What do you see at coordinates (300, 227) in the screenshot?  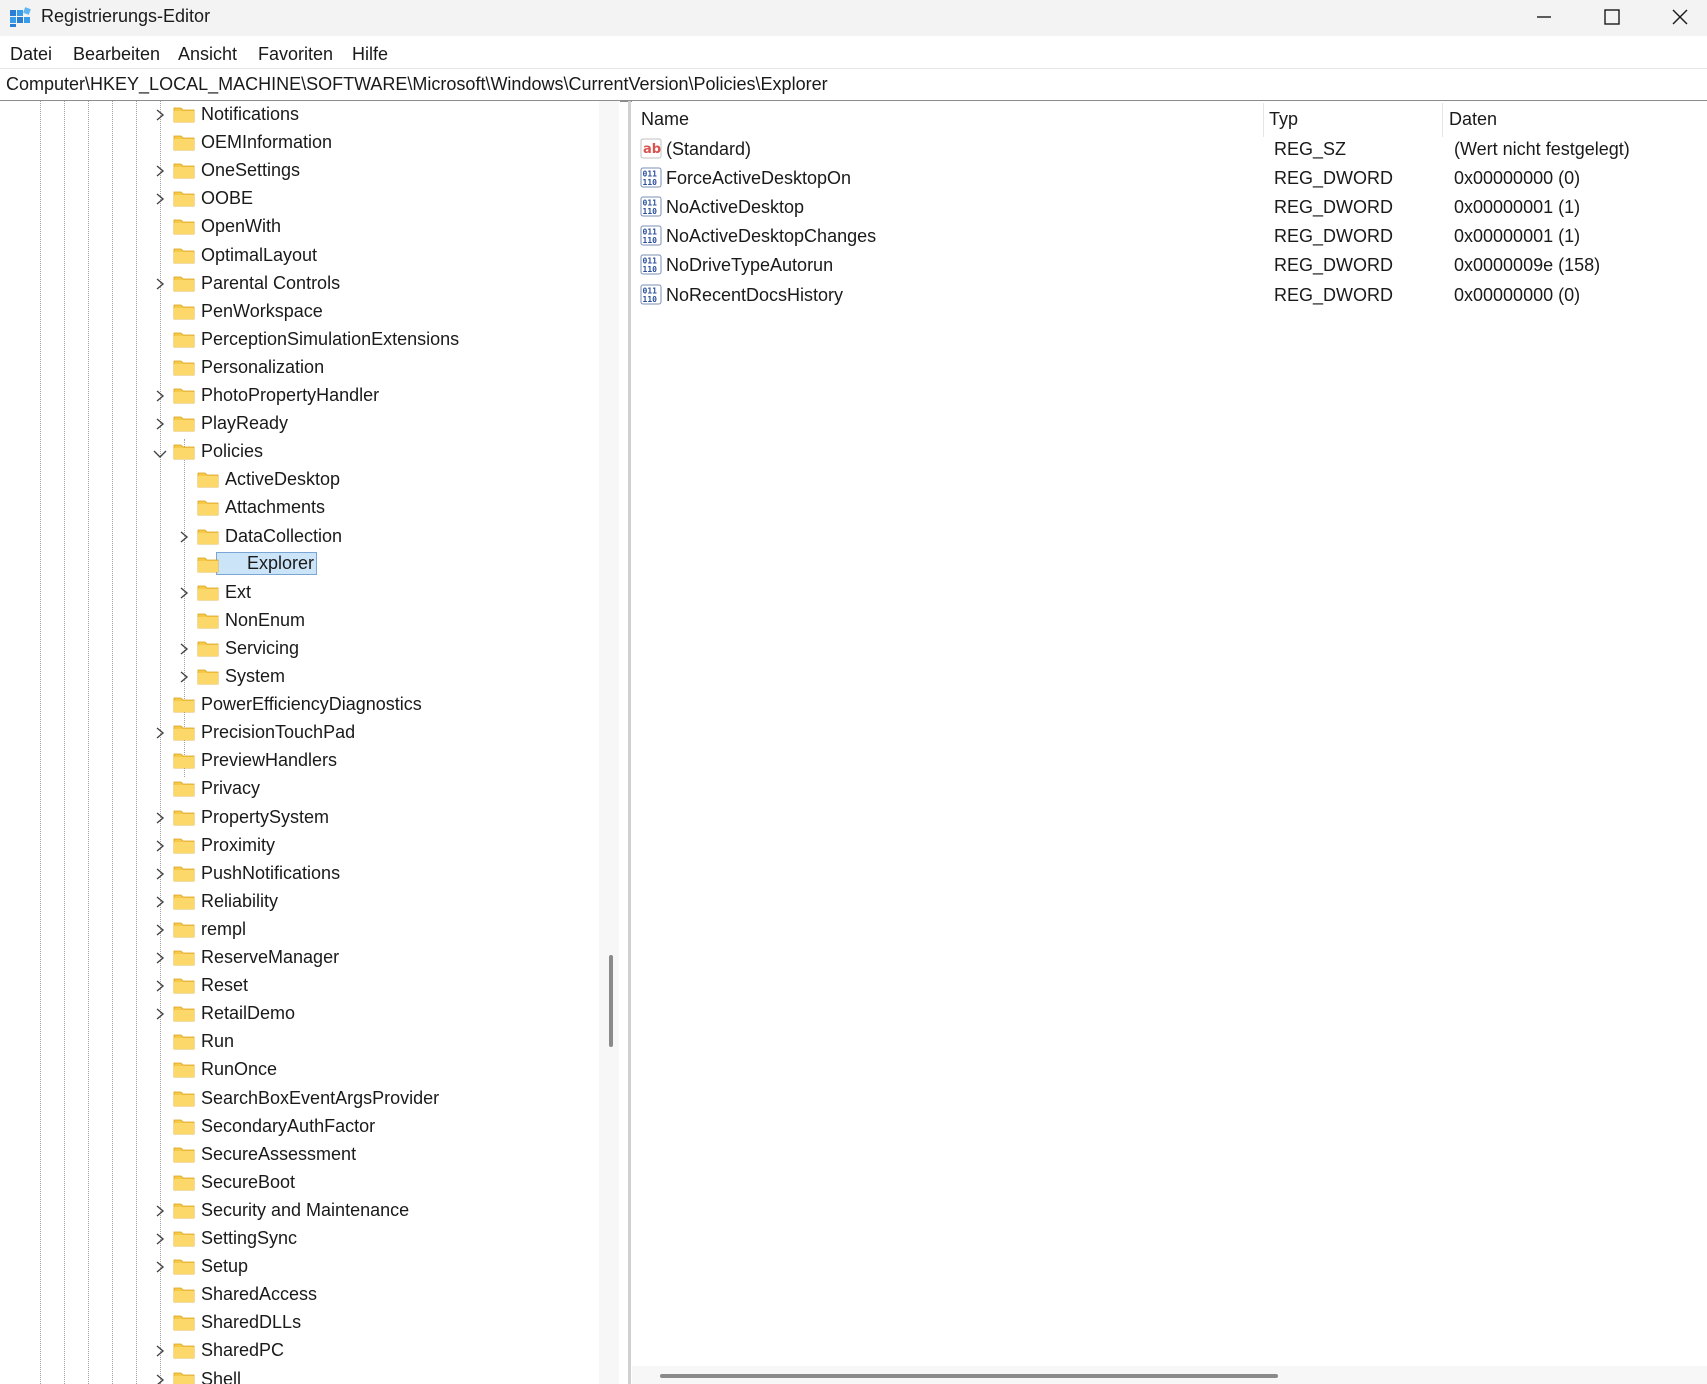 I see `tree-item: OpenWith` at bounding box center [300, 227].